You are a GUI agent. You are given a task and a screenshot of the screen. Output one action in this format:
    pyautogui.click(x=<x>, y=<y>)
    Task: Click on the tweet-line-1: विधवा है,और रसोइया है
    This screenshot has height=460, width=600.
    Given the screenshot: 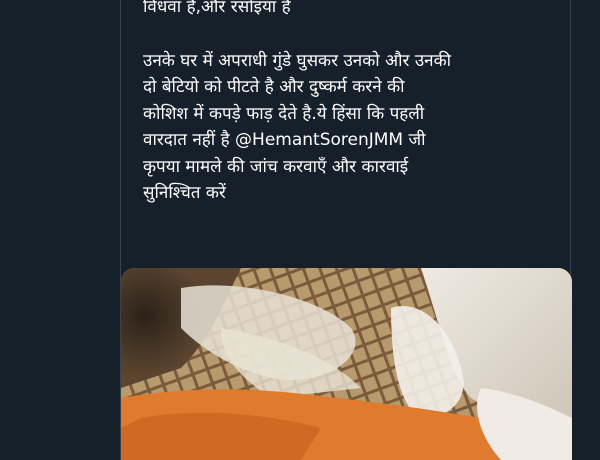 What is the action you would take?
    pyautogui.click(x=217, y=8)
    